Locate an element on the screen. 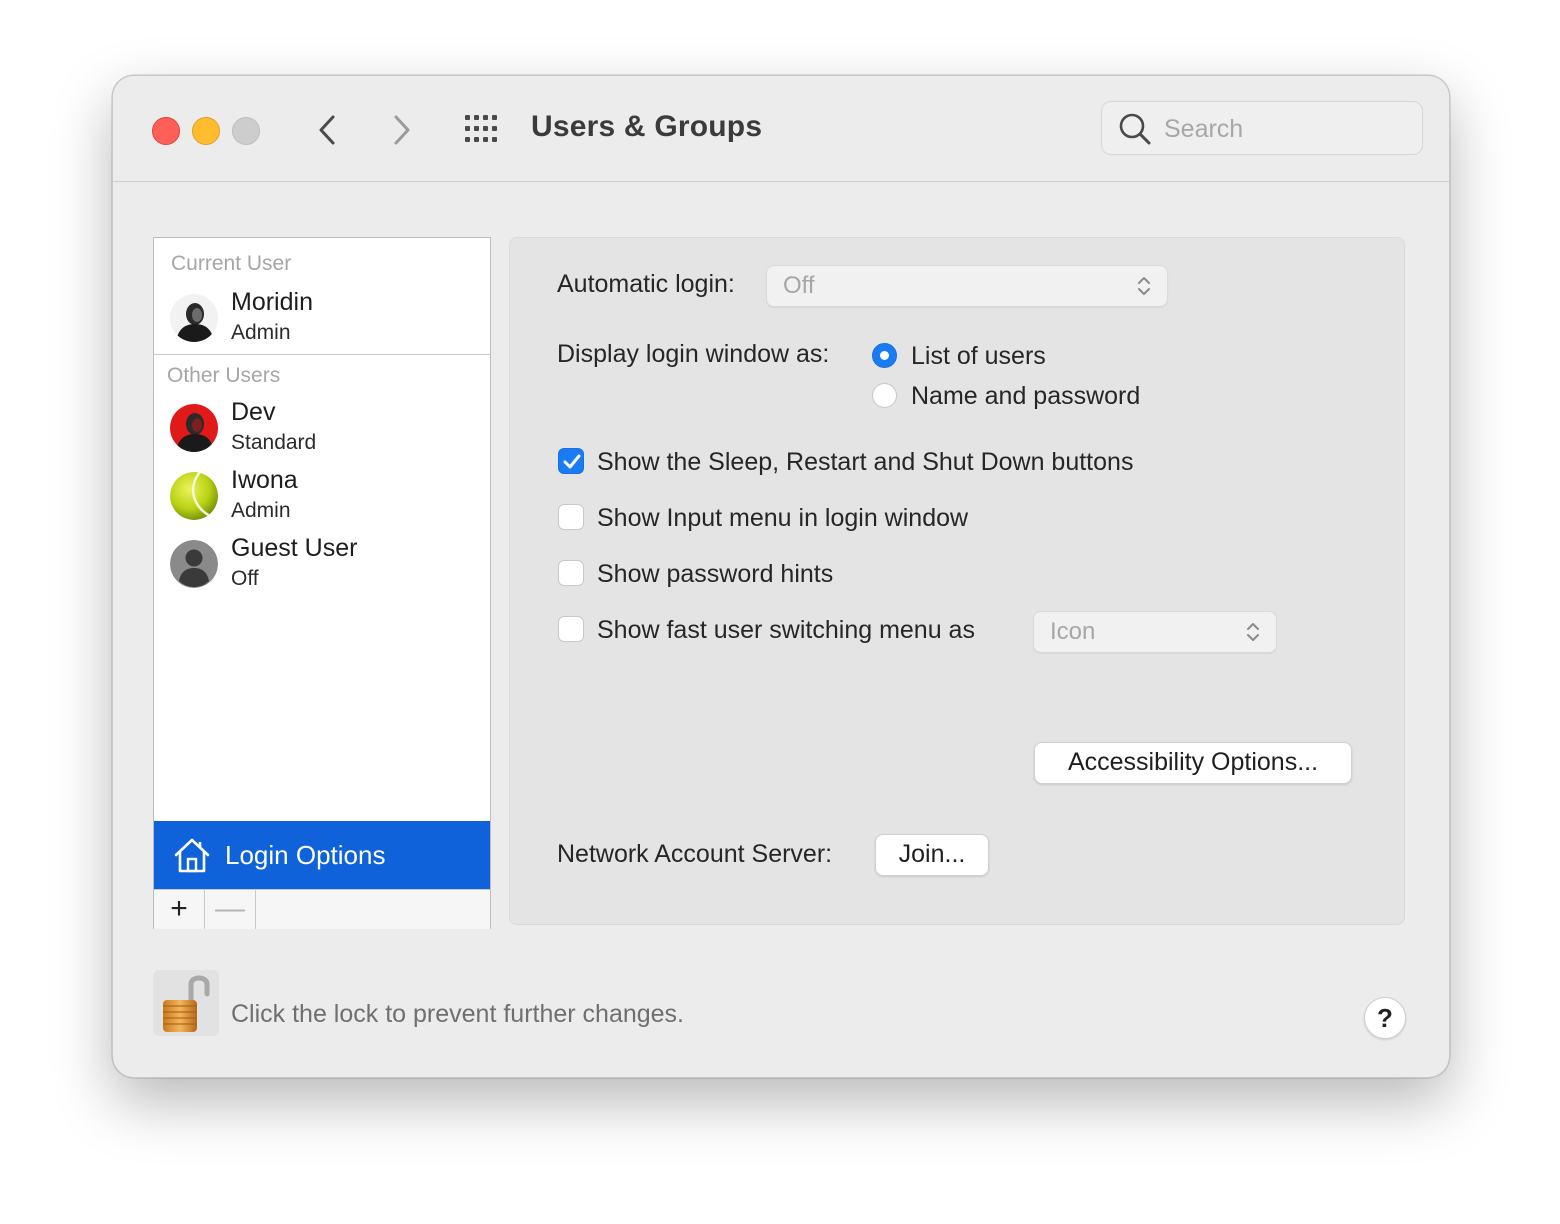  user-row-iwona: Iwona Admin is located at coordinates (320, 496).